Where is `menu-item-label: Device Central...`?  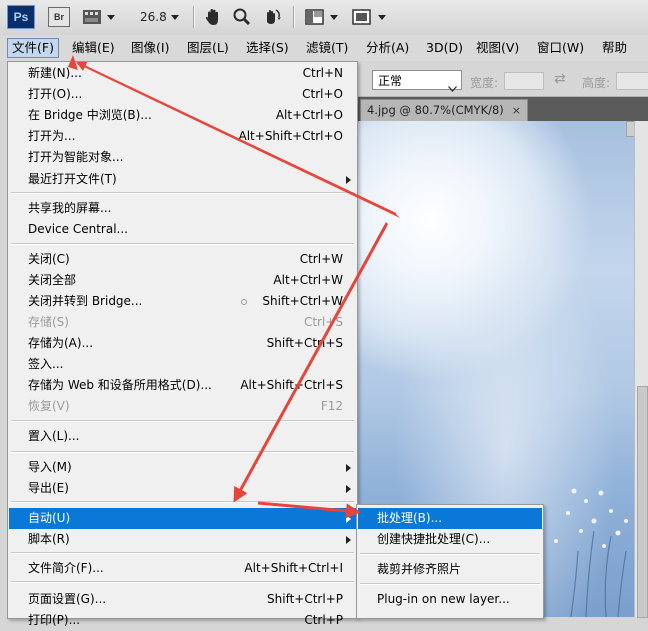
menu-item-label: Device Central... is located at coordinates (78, 229).